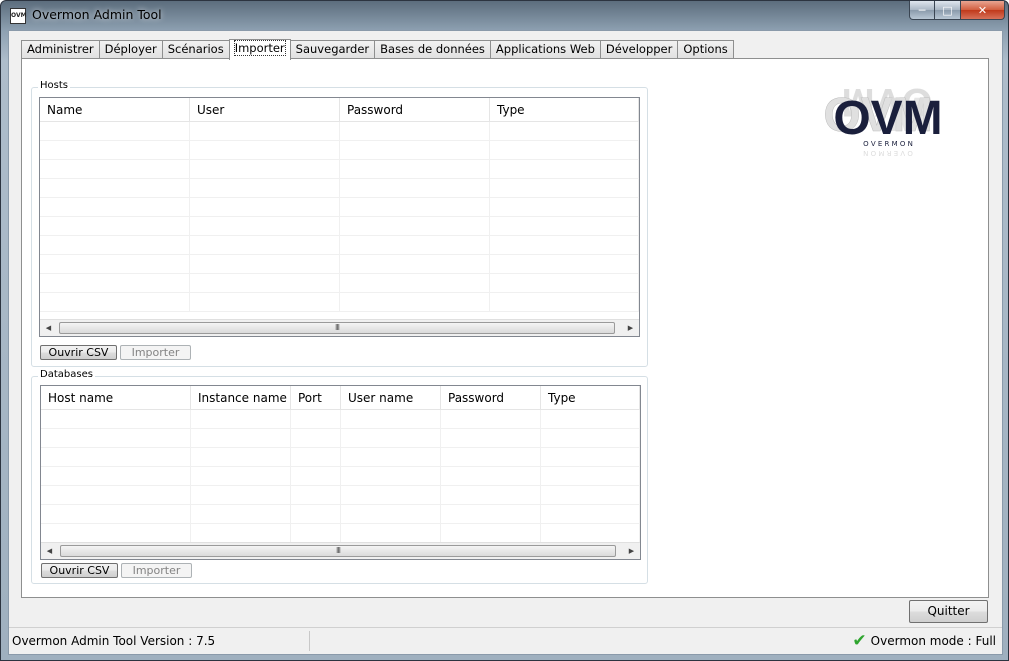 The width and height of the screenshot is (1009, 661). I want to click on databases-horizontal-scrollbar: ◀ III ▶, so click(340, 550).